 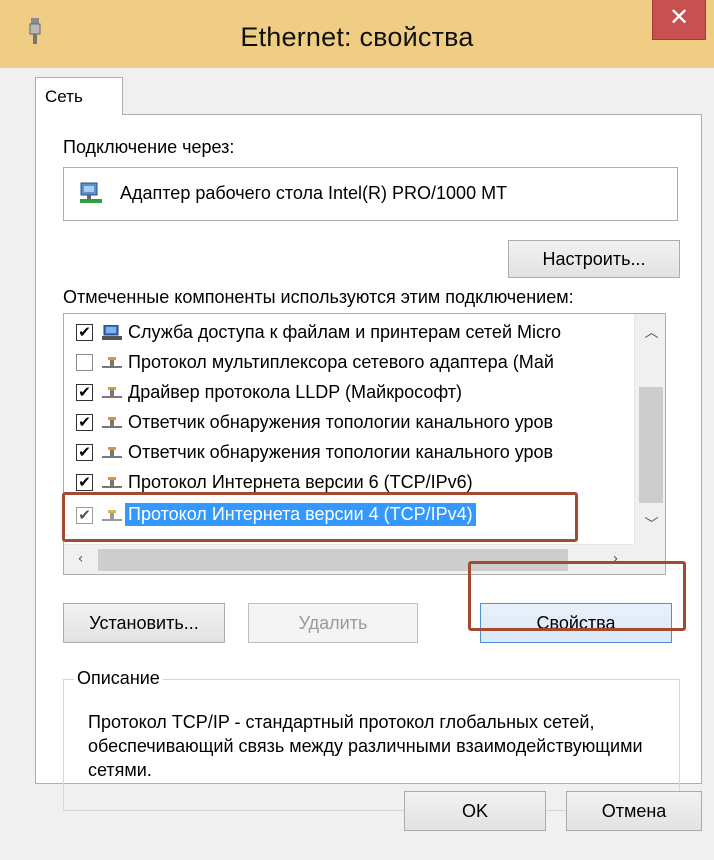 What do you see at coordinates (333, 623) in the screenshot?
I see `uninstall-button: Удалить` at bounding box center [333, 623].